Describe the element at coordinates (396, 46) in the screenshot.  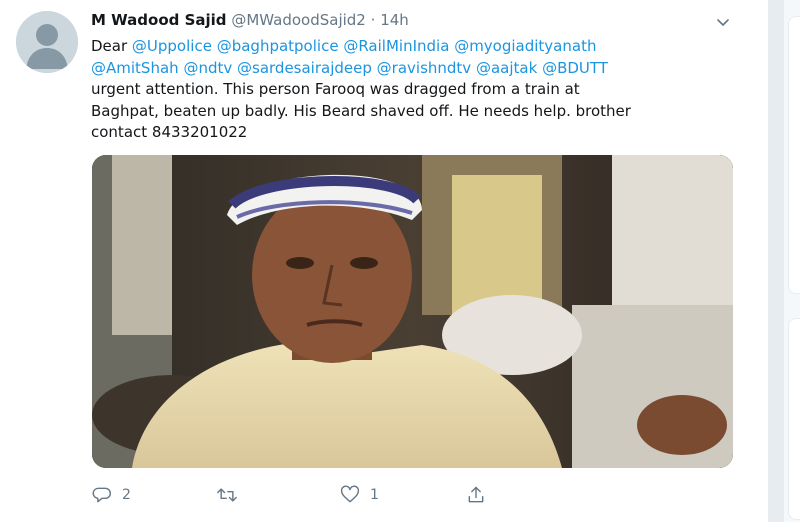
I see `mention-link: @RailMinIndia` at that location.